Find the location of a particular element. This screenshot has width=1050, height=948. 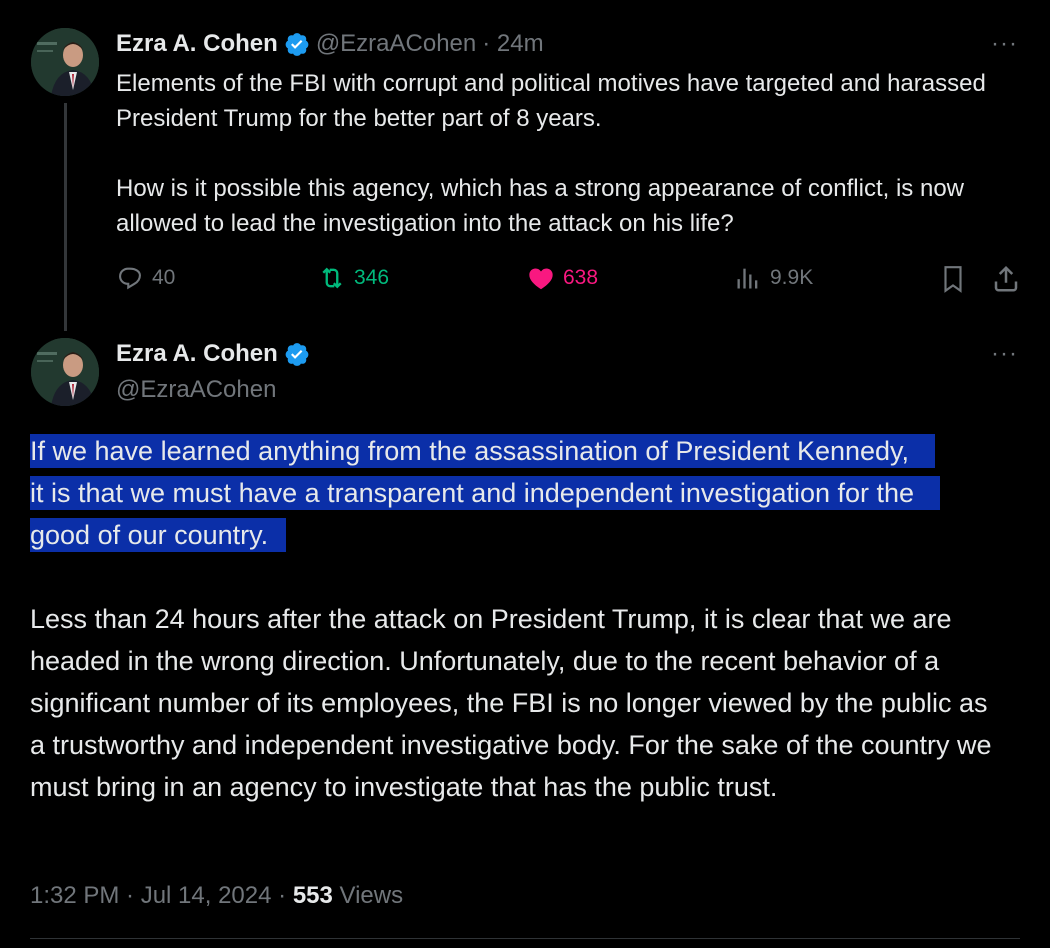

tweet2-header: Ezra A. Cohen is located at coordinates (213, 354).